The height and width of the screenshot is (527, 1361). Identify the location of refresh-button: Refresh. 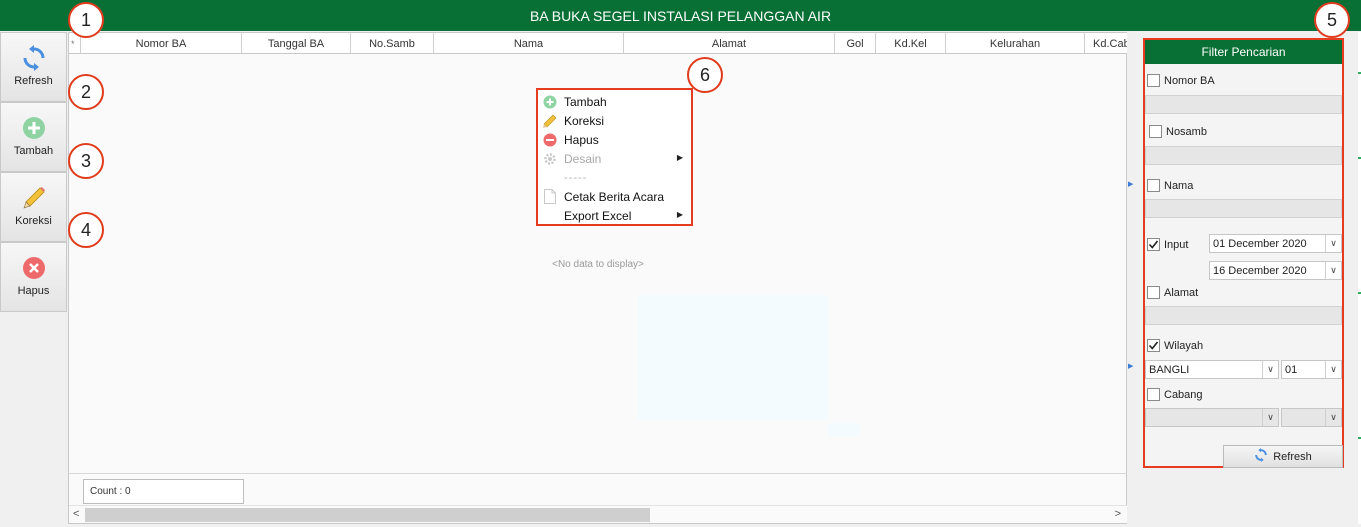
(33, 67).